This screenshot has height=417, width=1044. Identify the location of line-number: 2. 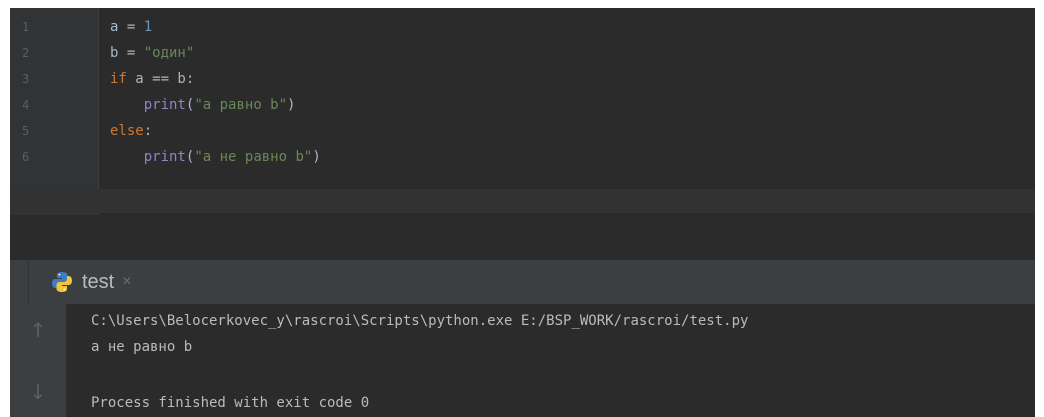
(26, 53).